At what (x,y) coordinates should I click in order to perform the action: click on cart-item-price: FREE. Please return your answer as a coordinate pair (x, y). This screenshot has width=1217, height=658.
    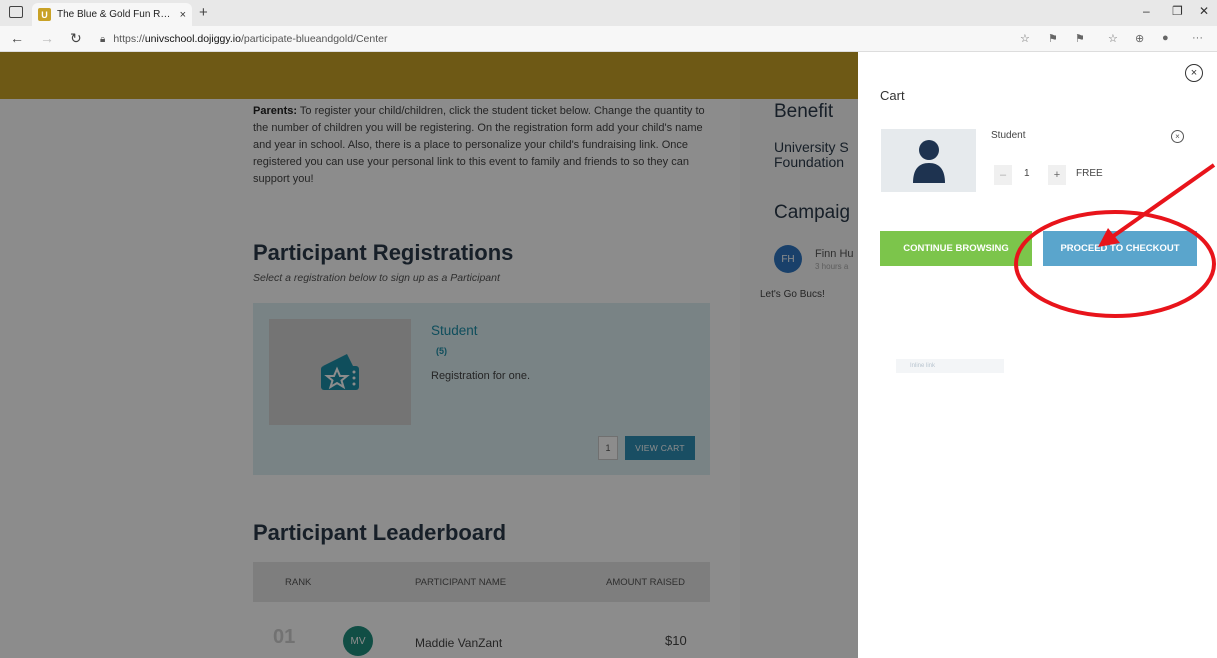
    Looking at the image, I should click on (1089, 173).